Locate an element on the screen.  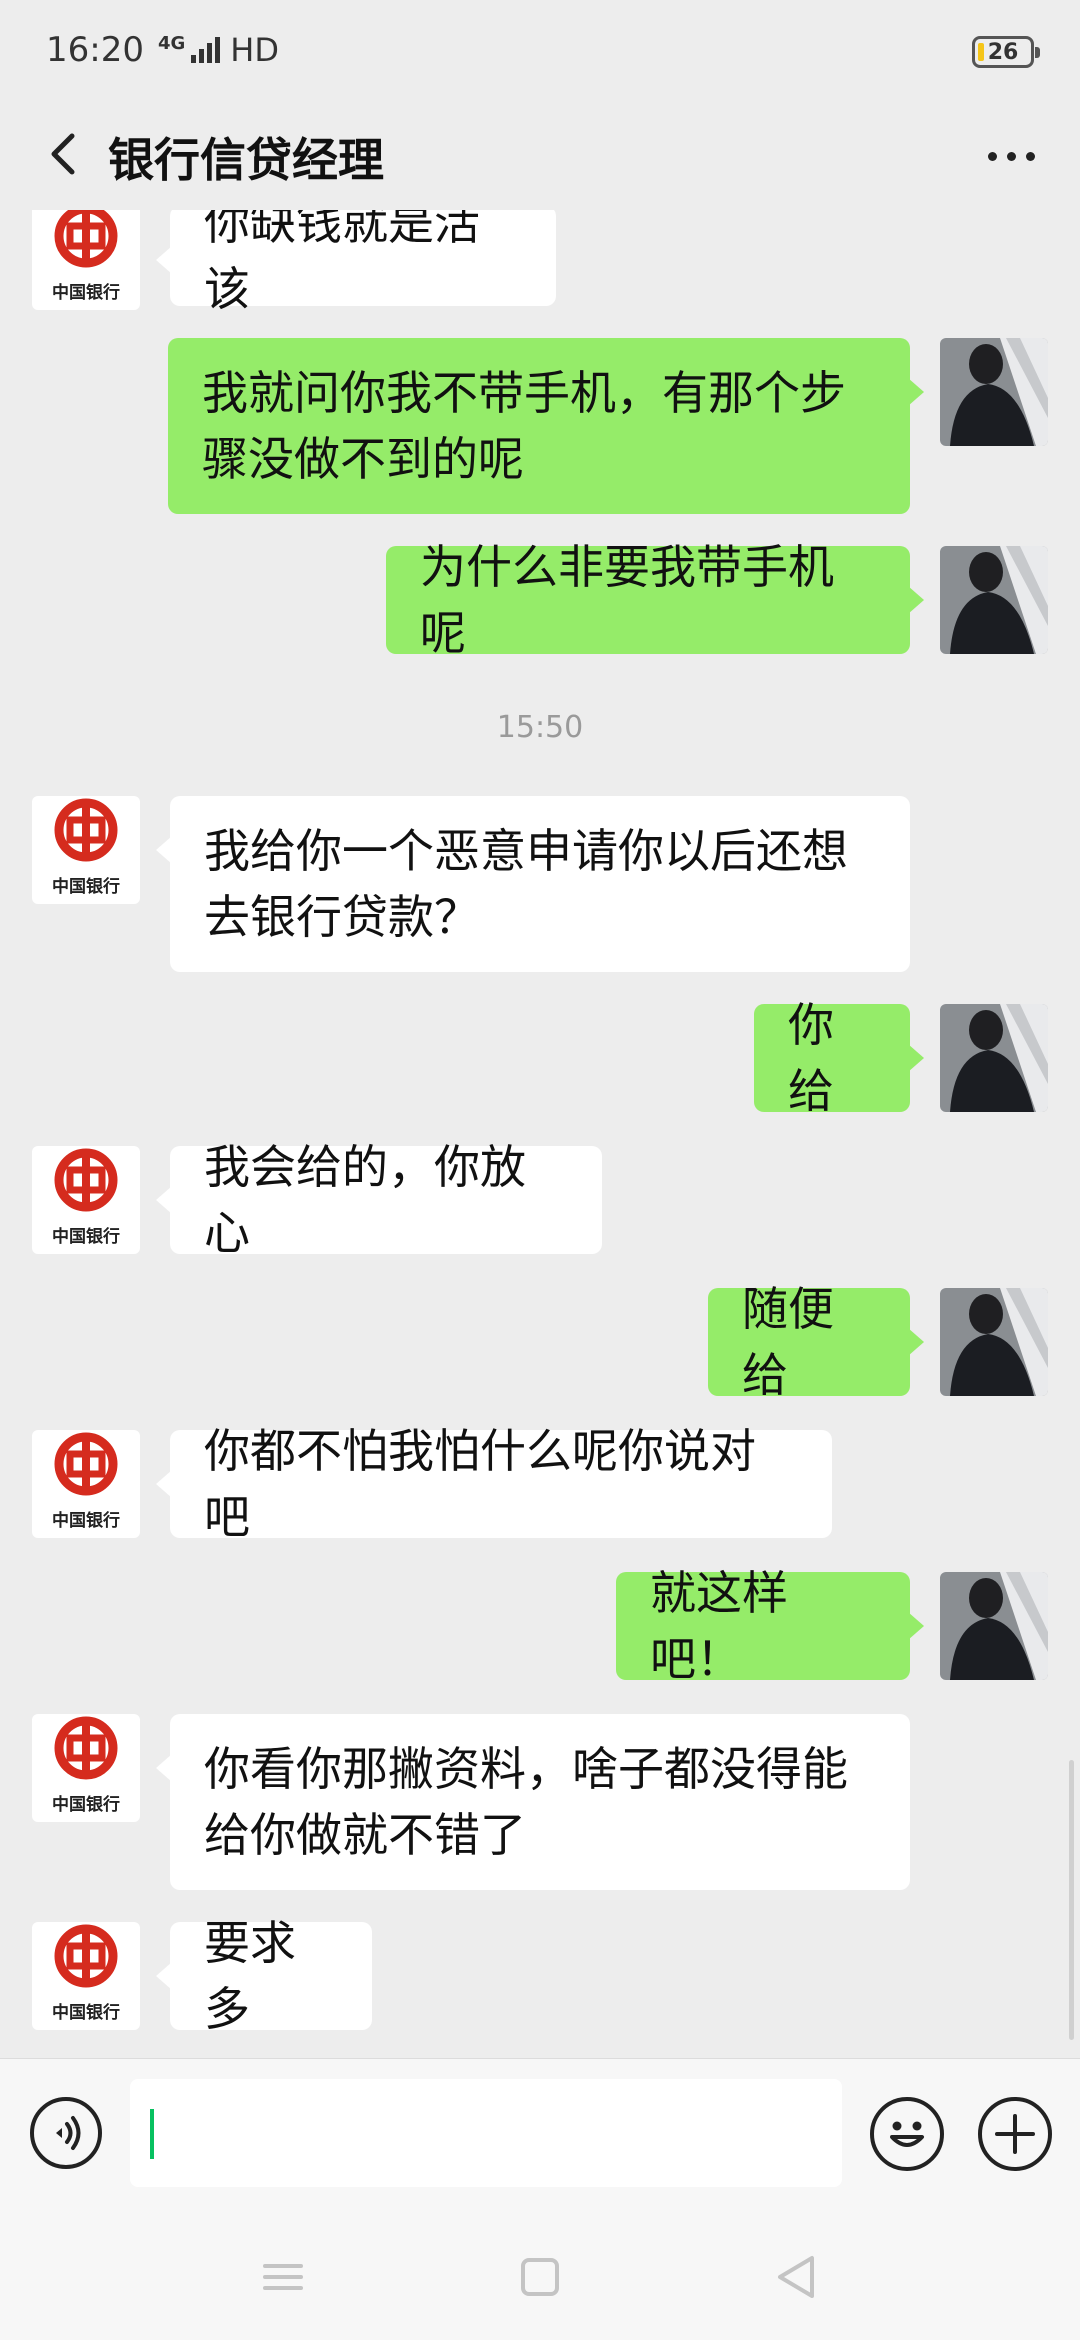
message-bubble-incoming: 我给你一个恶意申请你以后还想去银行贷款？ is located at coordinates (533, 884).